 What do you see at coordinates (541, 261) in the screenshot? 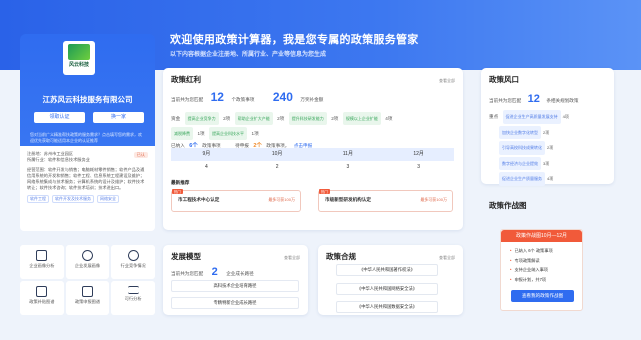
I see `calendar-line: 专项政策解读` at bounding box center [541, 261].